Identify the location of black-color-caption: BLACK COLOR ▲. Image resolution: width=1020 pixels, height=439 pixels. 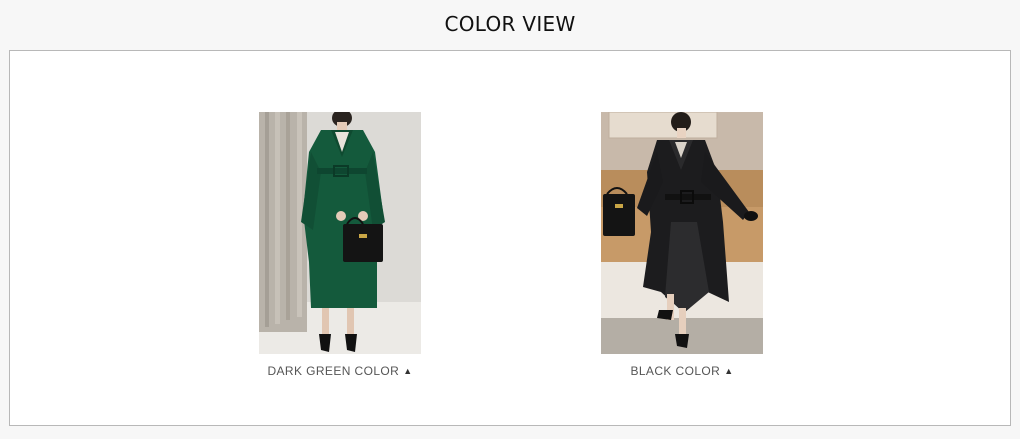
(682, 371).